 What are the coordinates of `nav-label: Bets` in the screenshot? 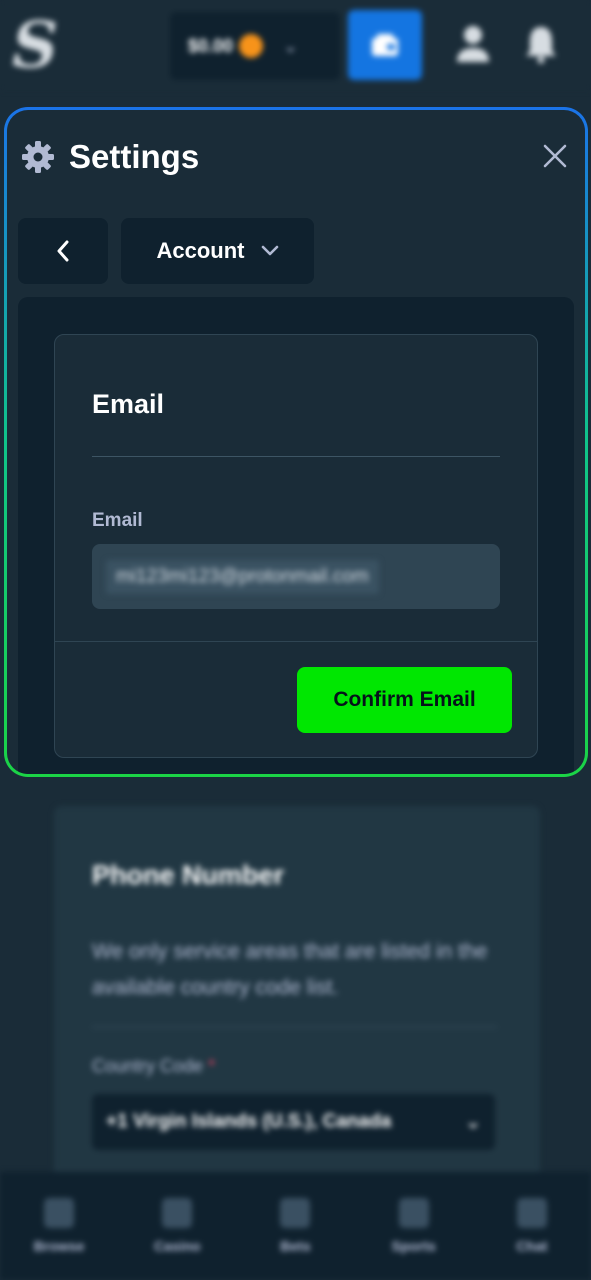 It's located at (295, 1246).